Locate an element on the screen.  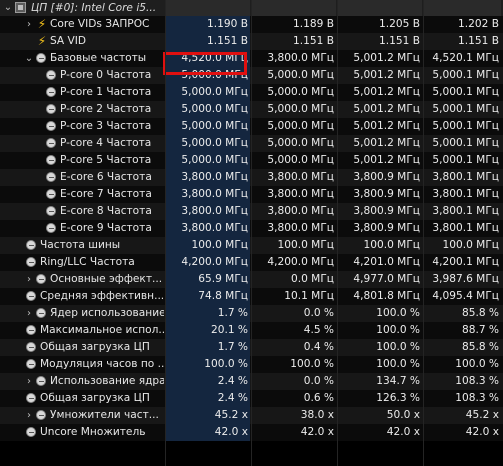
value-max: 1.151 В is located at coordinates (399, 41).